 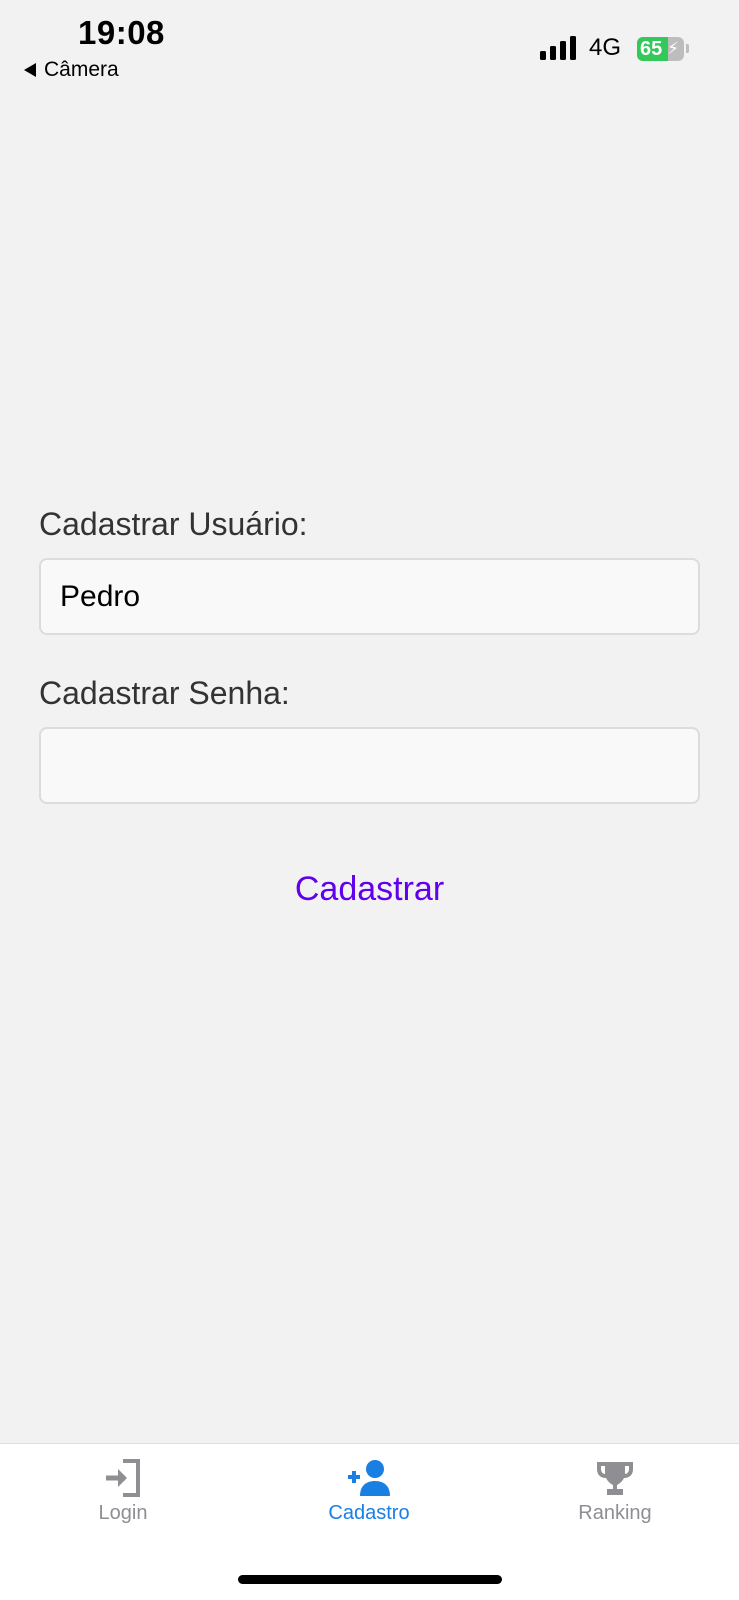 What do you see at coordinates (687, 48) in the screenshot?
I see `battery-cap` at bounding box center [687, 48].